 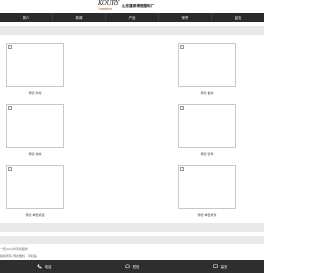 I want to click on main-nav: 简介 新闻 产品 荣誉 留言, so click(x=132, y=17).